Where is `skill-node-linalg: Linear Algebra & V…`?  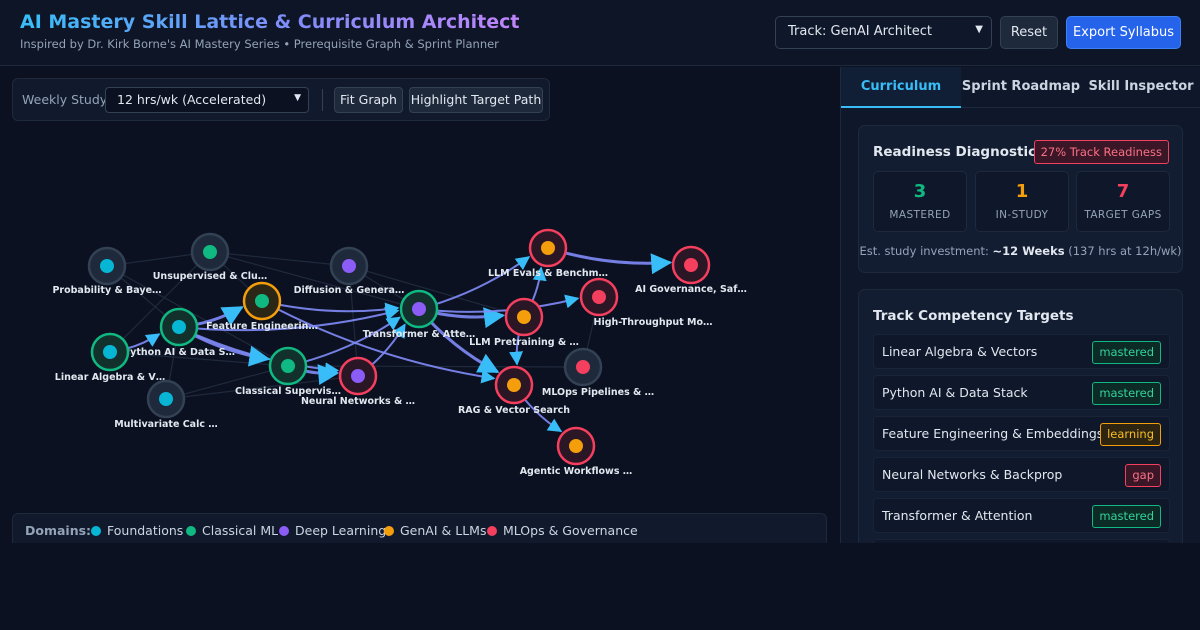
skill-node-linalg: Linear Algebra & V… is located at coordinates (110, 357).